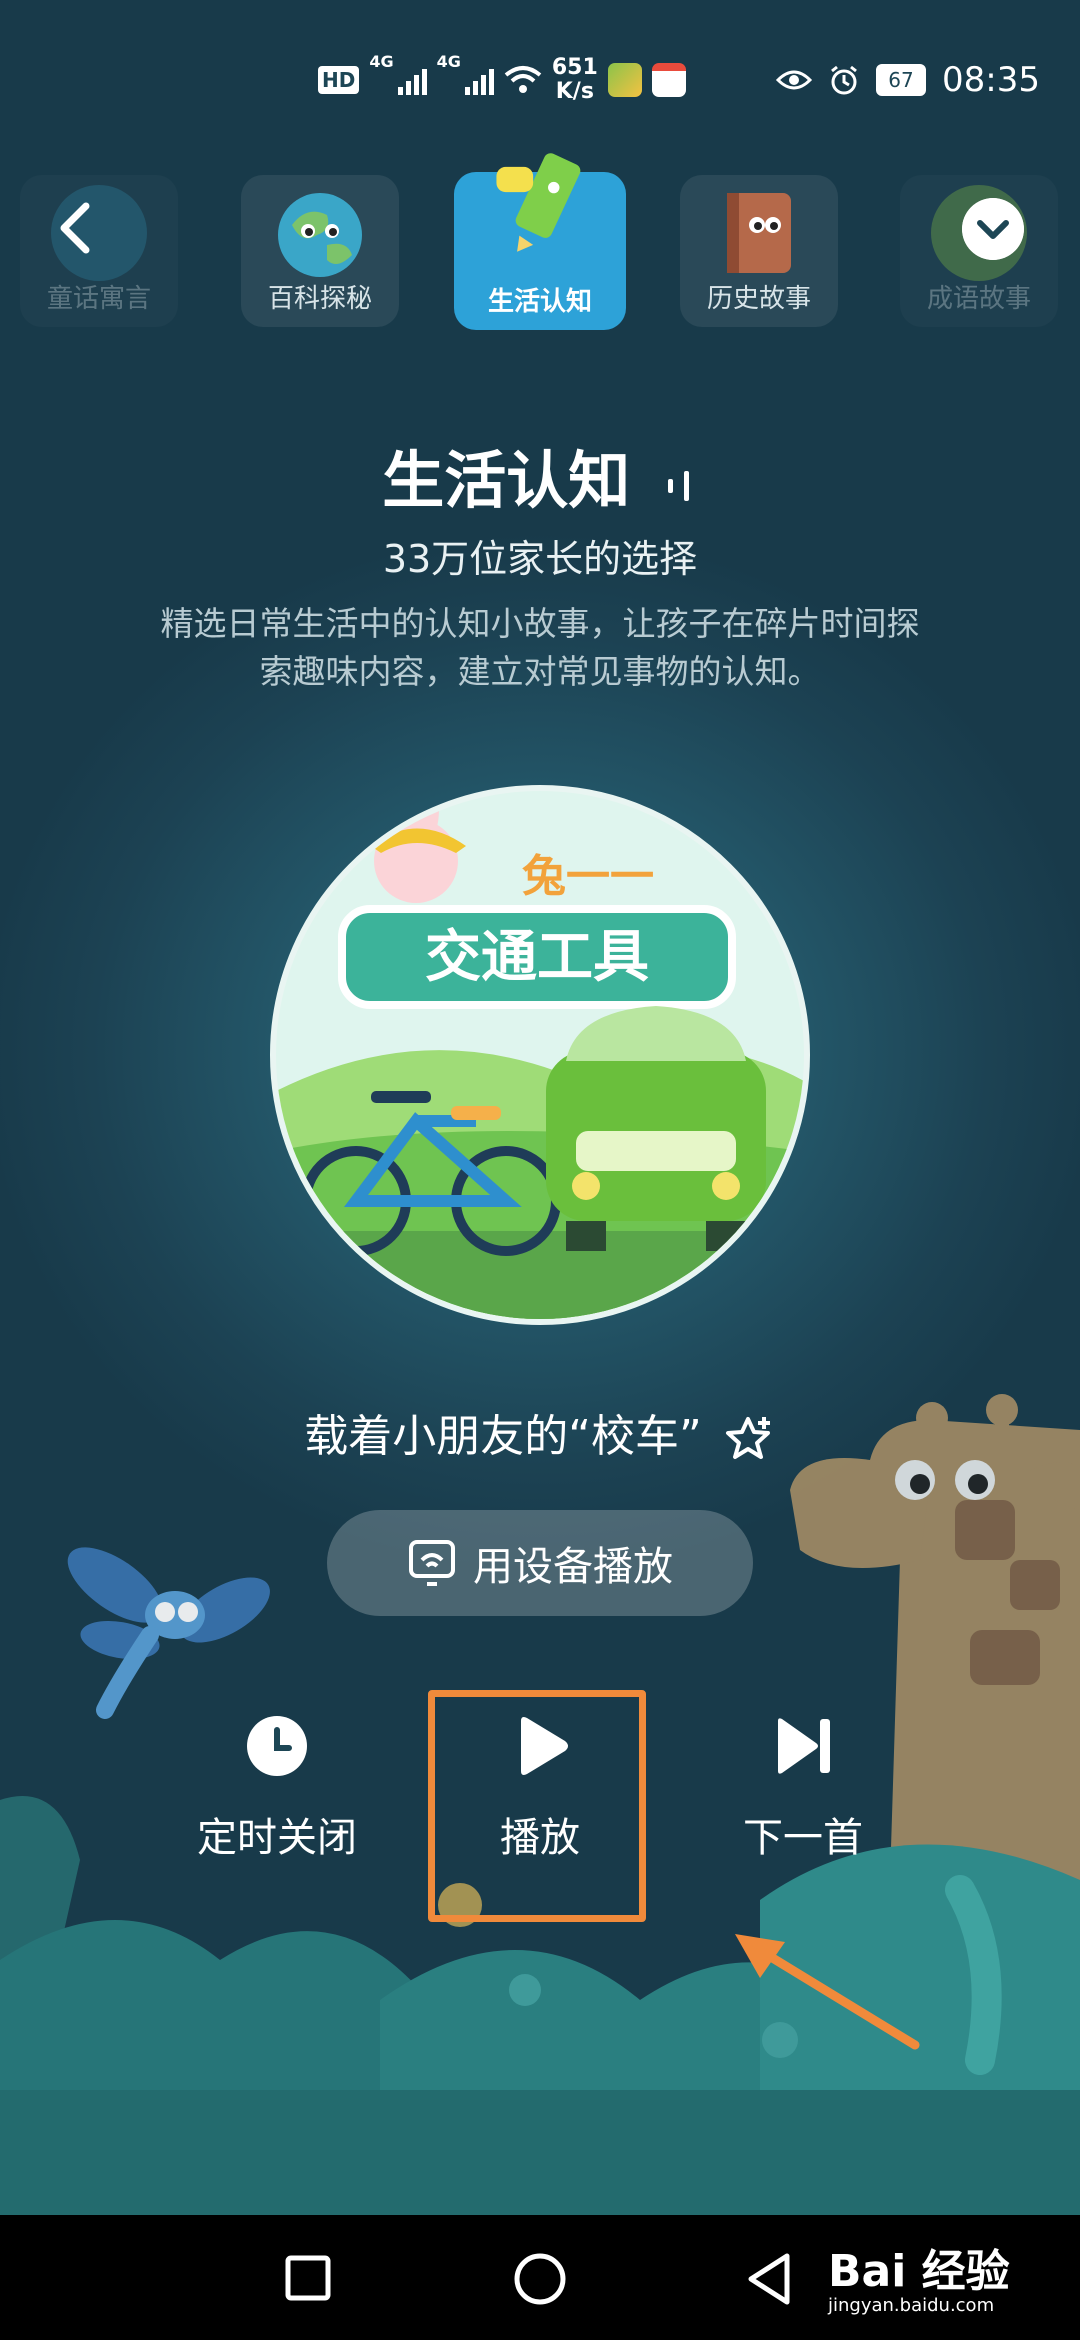  Describe the element at coordinates (901, 80) in the screenshot. I see `battery-indicator: 67` at that location.